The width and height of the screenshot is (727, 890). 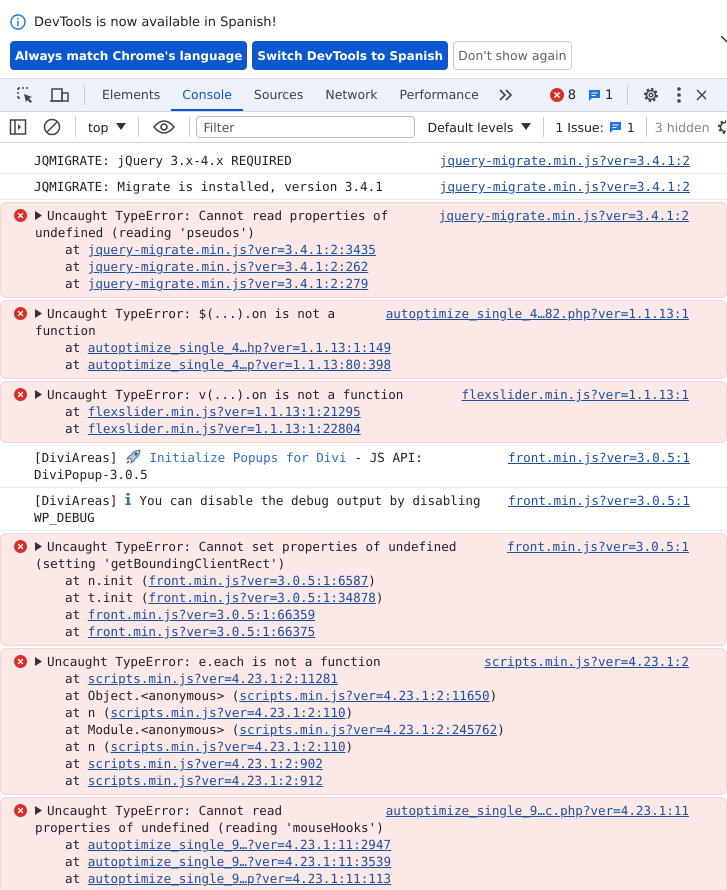 I want to click on hidden-count: 3 hidden, so click(x=682, y=127).